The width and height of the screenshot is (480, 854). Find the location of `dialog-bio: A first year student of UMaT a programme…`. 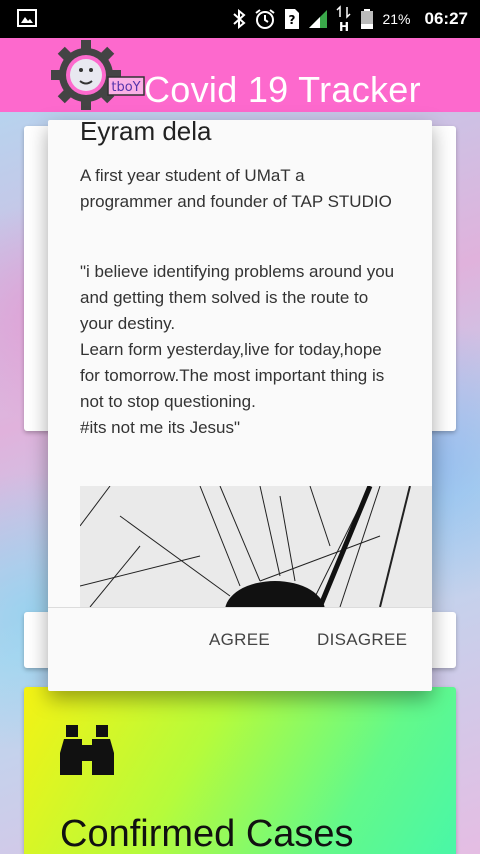

dialog-bio: A first year student of UMaT a programme… is located at coordinates (236, 188).